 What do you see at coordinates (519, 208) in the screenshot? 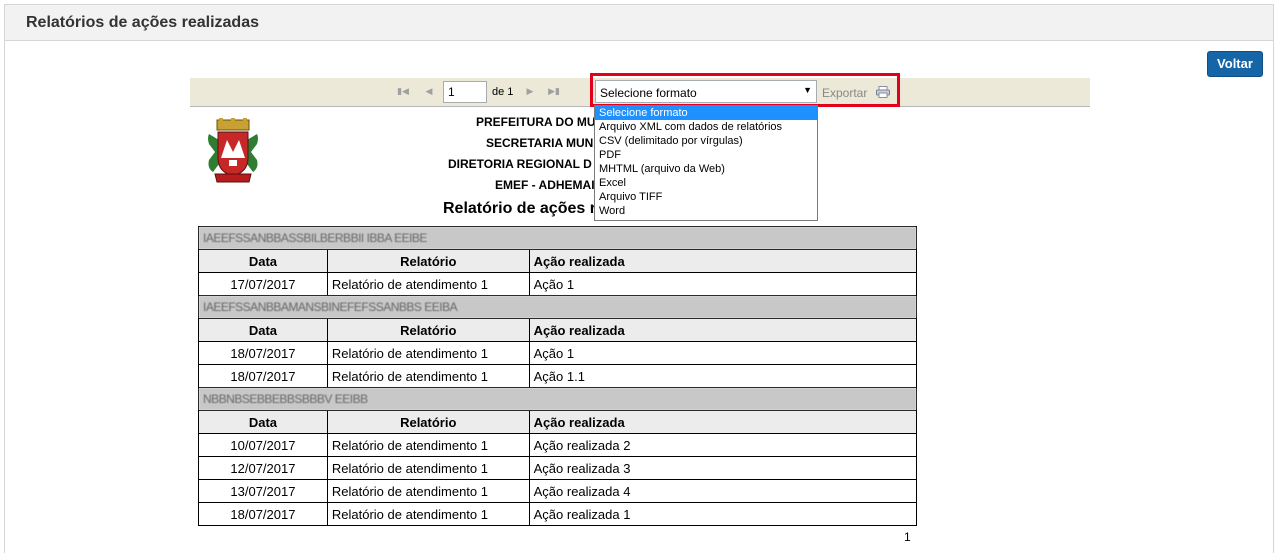
I see `report-title: Relatório de ações r` at bounding box center [519, 208].